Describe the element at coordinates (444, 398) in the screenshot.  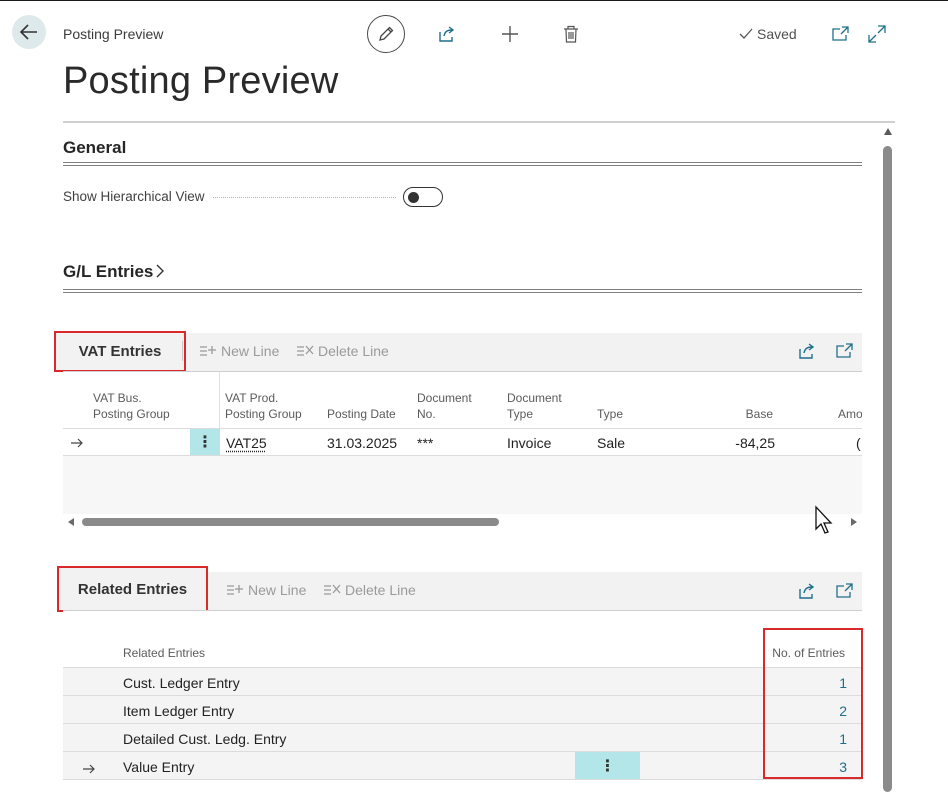
I see `col-document-no-line1: Document` at that location.